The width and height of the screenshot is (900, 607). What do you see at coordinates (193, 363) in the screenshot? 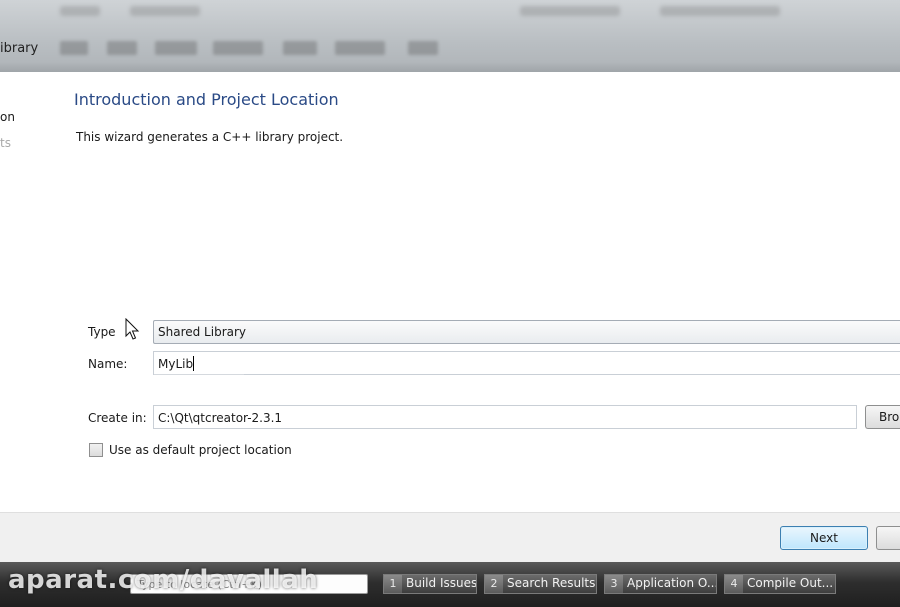
I see `text-caret` at bounding box center [193, 363].